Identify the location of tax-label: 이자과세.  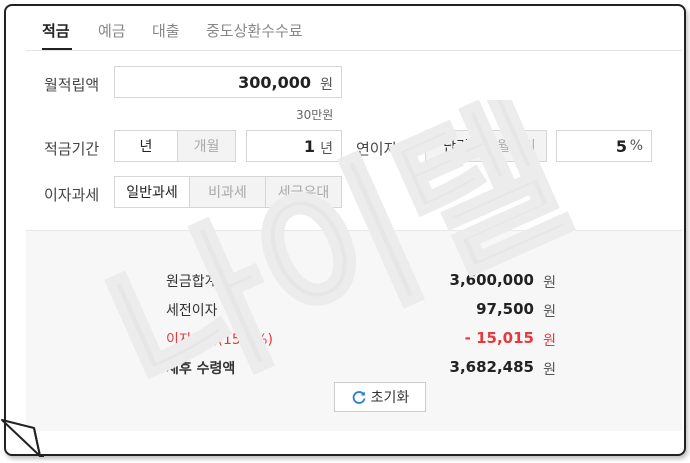
(72, 195).